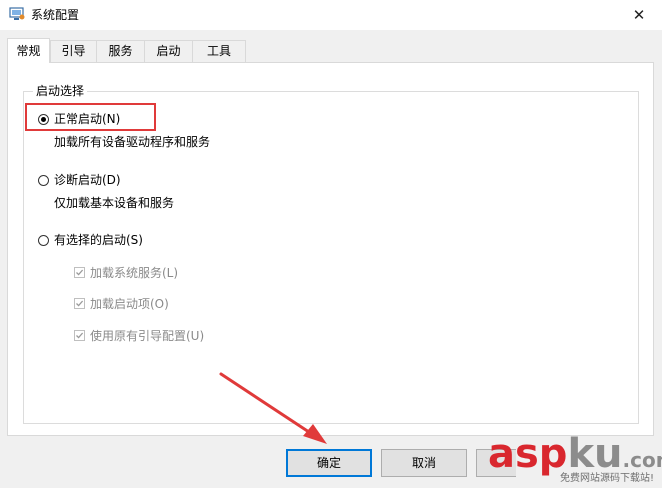 The width and height of the screenshot is (662, 488). What do you see at coordinates (87, 180) in the screenshot?
I see `diagnostic-startup-label: 诊断启动(D)` at bounding box center [87, 180].